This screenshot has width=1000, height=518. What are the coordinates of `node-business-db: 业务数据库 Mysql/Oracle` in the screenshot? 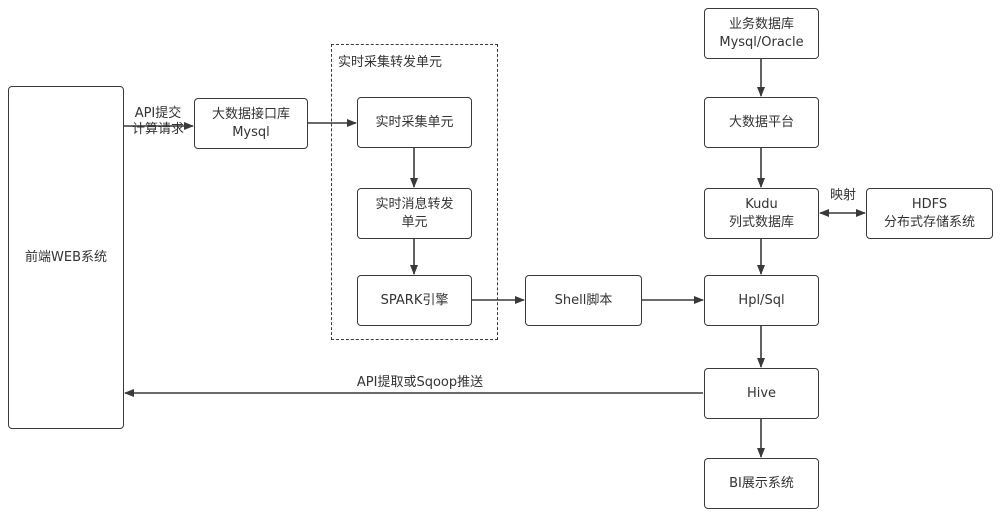 It's located at (761, 33).